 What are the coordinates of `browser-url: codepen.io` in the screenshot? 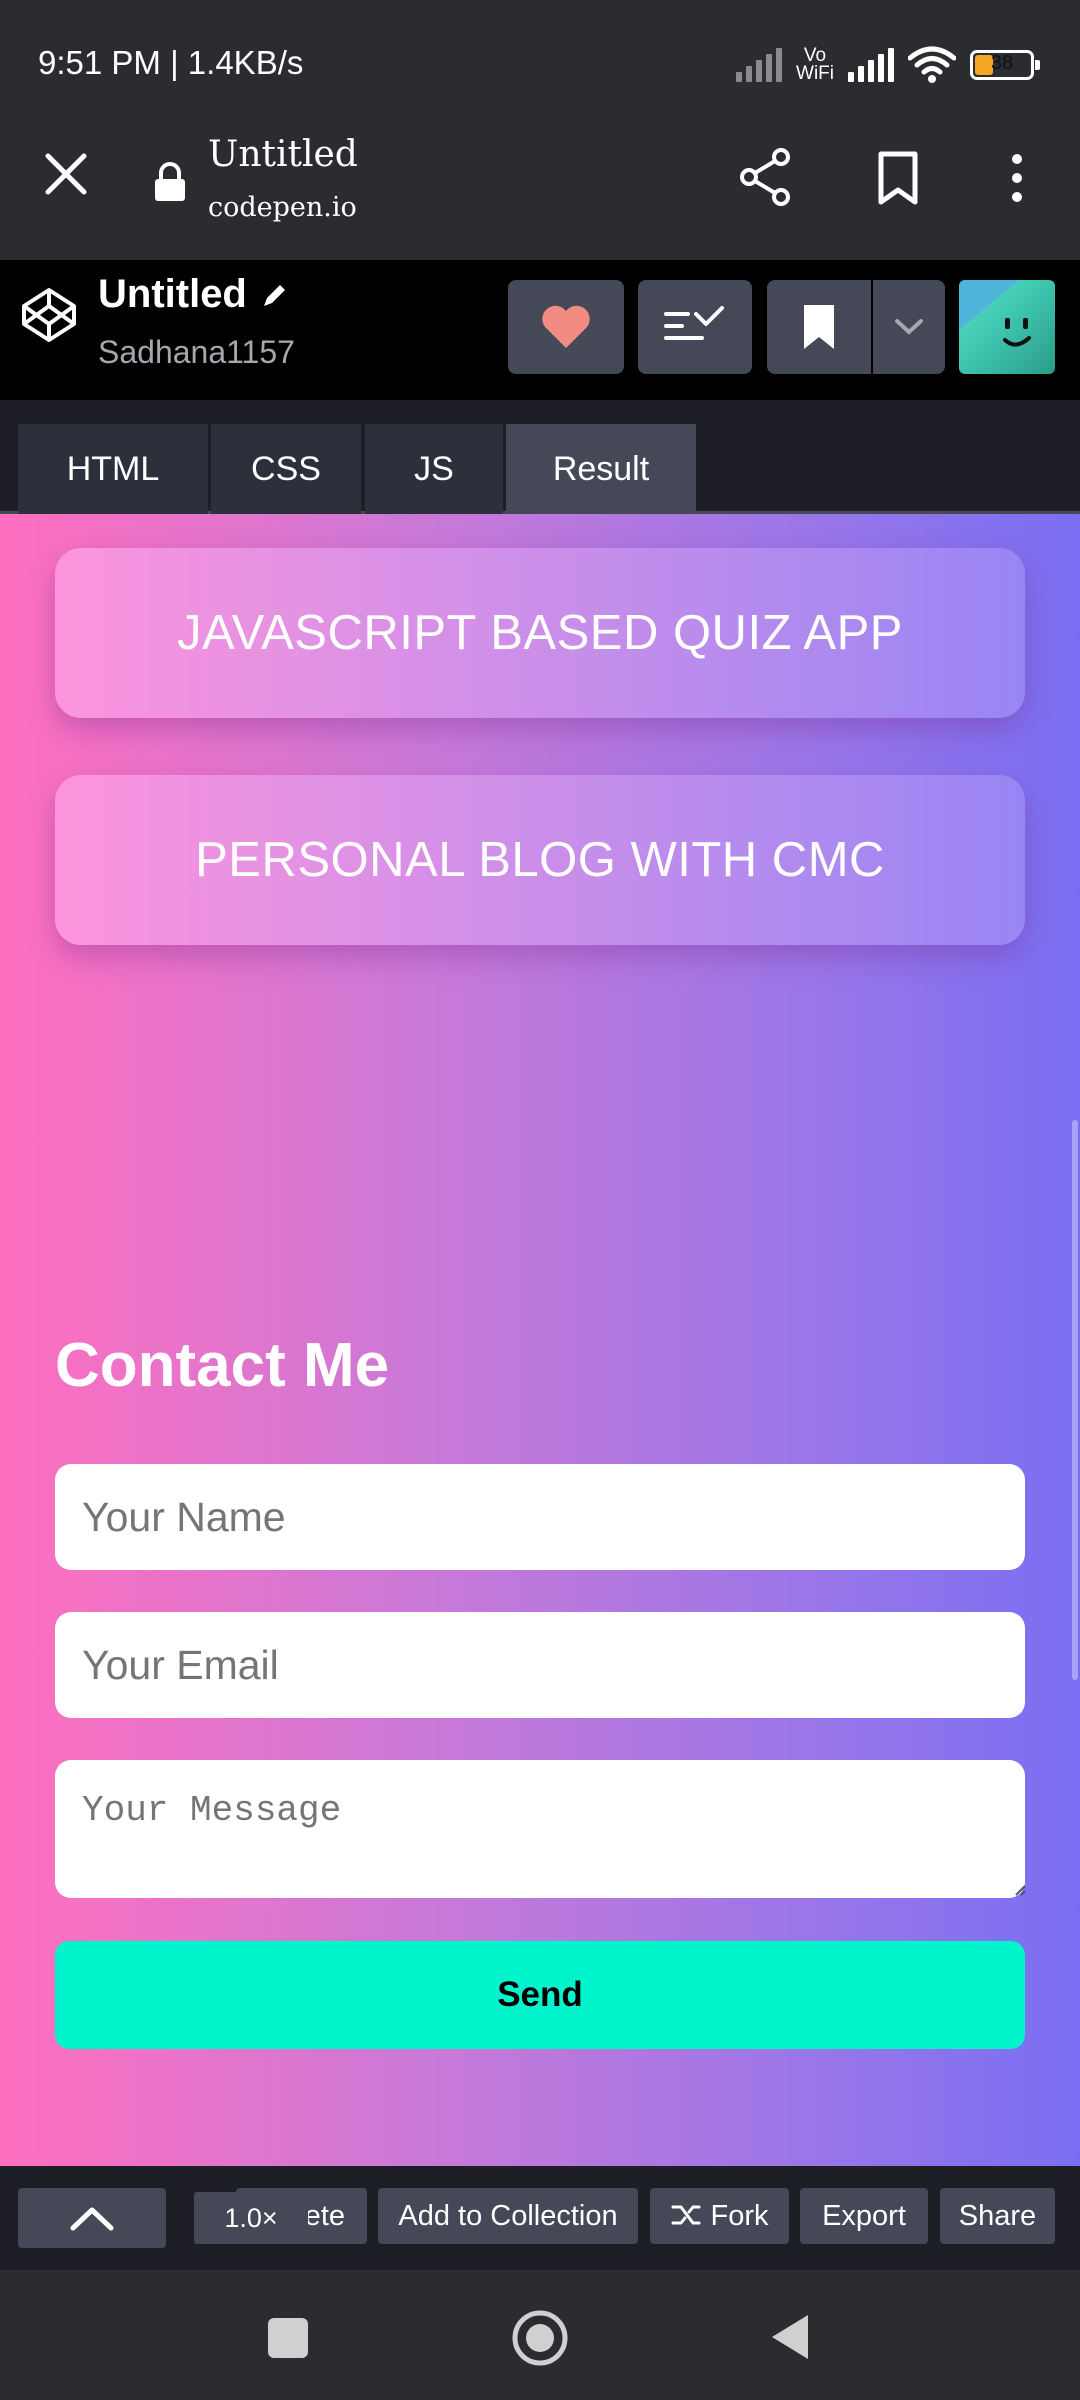 It's located at (282, 207).